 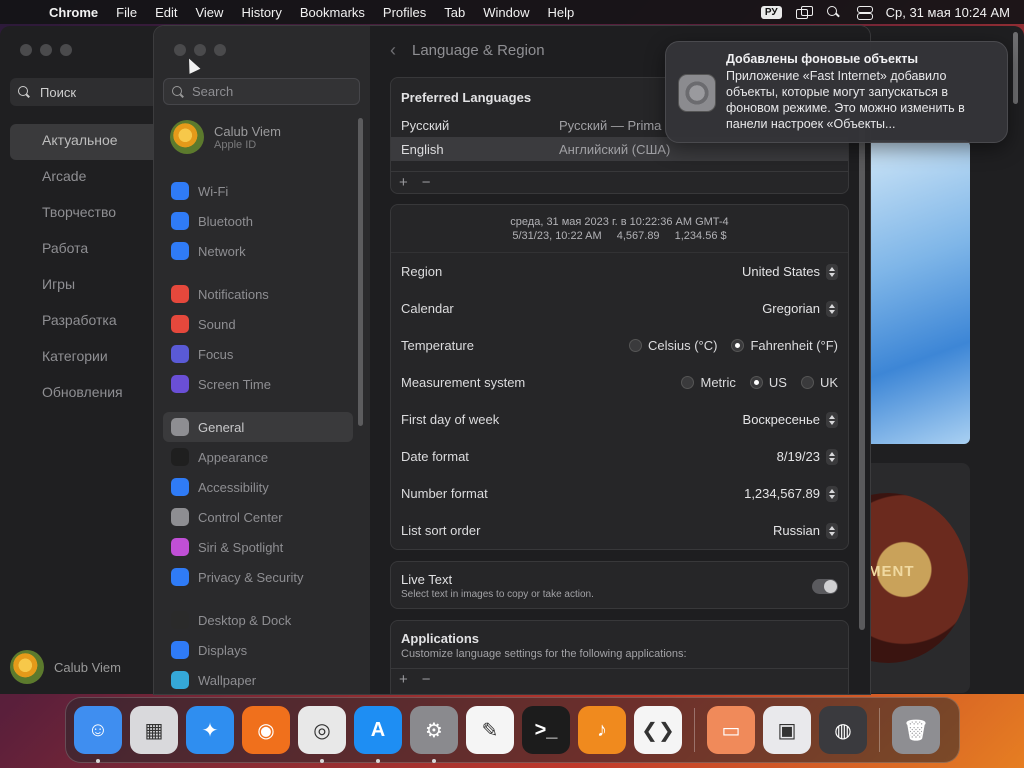 What do you see at coordinates (85, 358) in the screenshot?
I see `sidebar-item-categories: Категории` at bounding box center [85, 358].